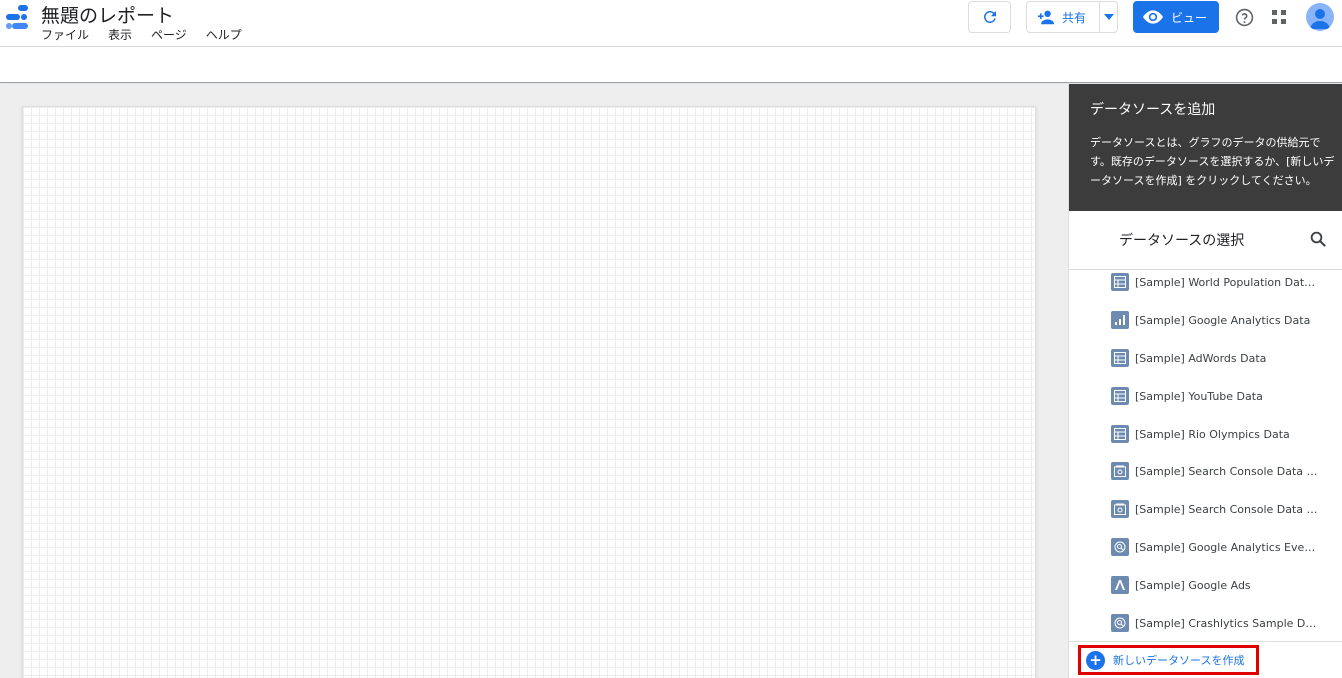 Image resolution: width=1342 pixels, height=678 pixels. I want to click on report-title: 無題のレポート, so click(107, 14).